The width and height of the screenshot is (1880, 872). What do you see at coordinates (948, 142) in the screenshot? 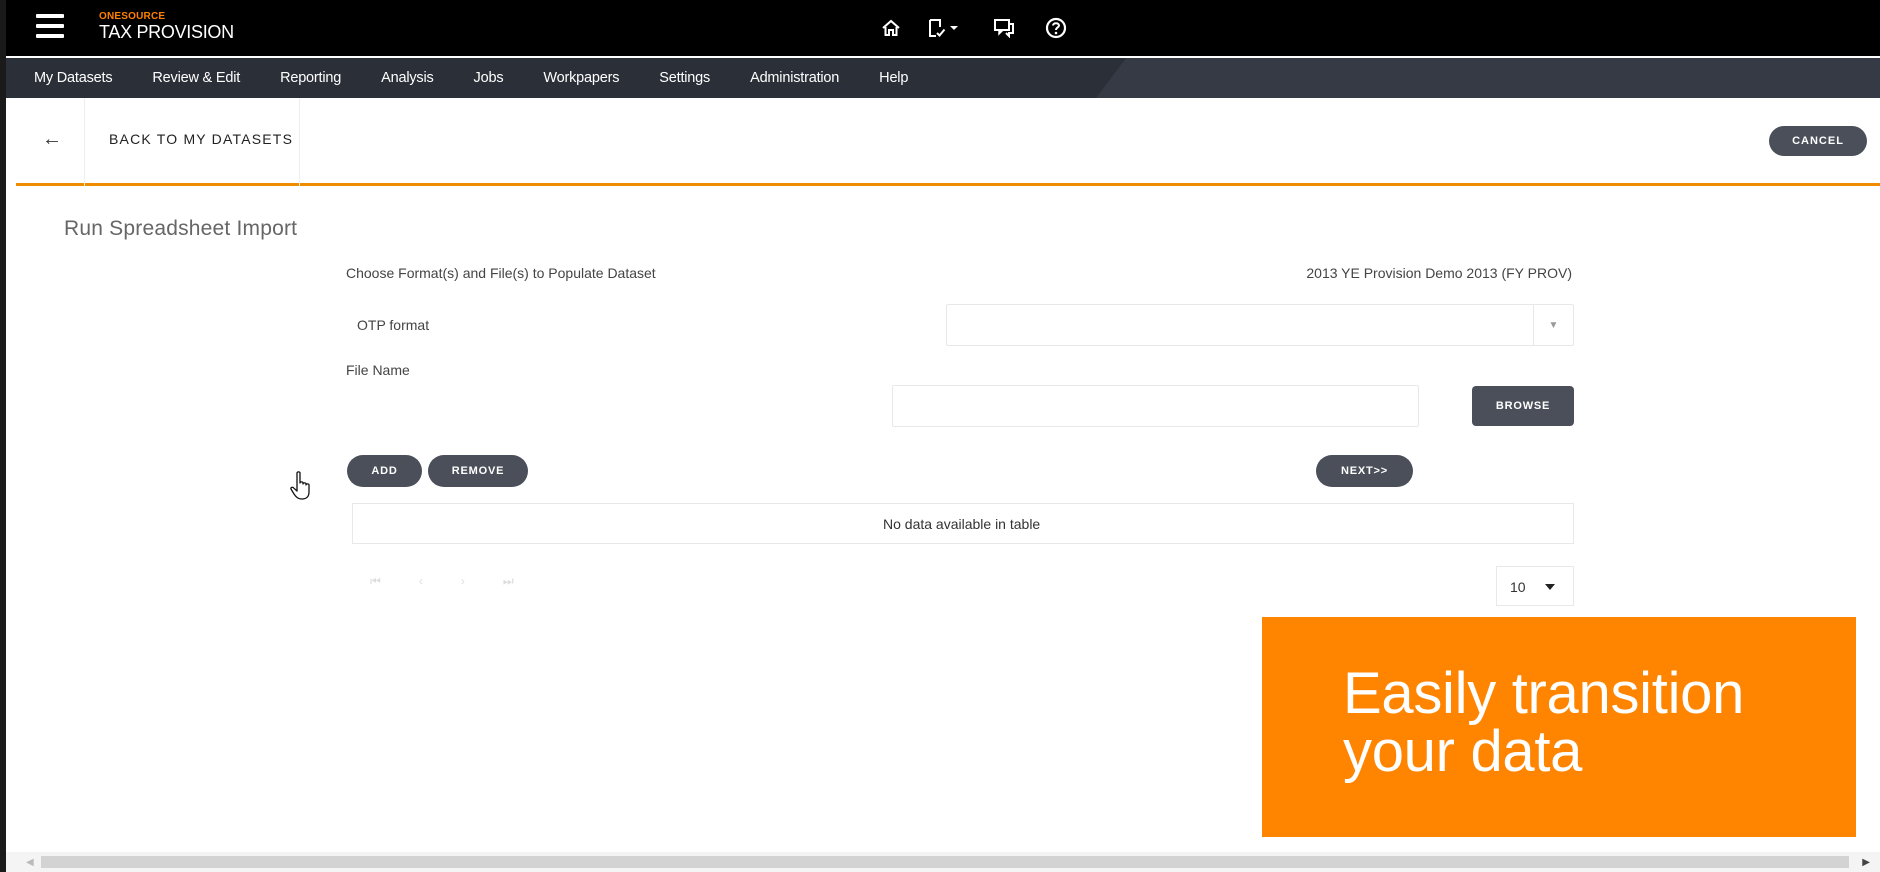
I see `page-subheader: ← BACK TO MY DATASETS CANCEL` at bounding box center [948, 142].